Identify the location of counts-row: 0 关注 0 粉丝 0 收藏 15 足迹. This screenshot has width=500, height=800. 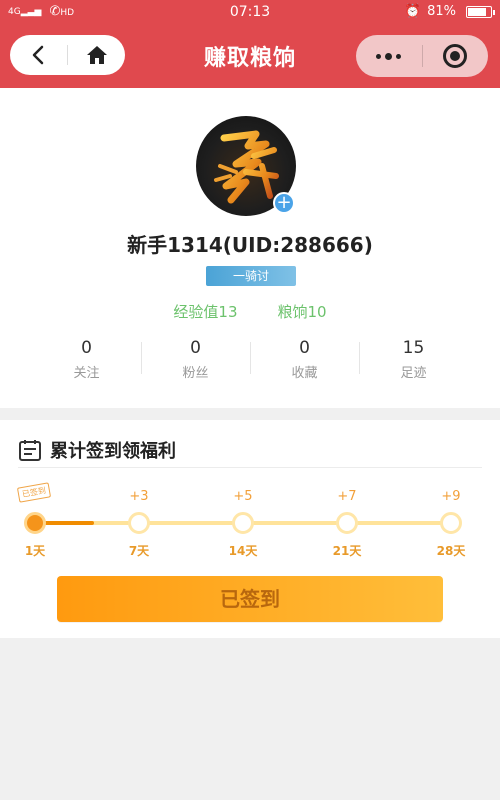
(250, 359).